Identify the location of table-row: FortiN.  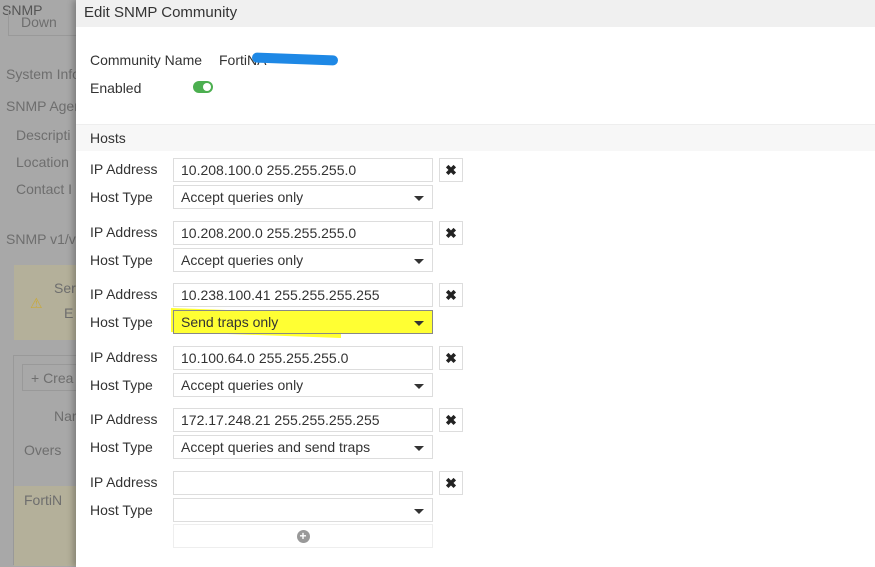
(45, 526).